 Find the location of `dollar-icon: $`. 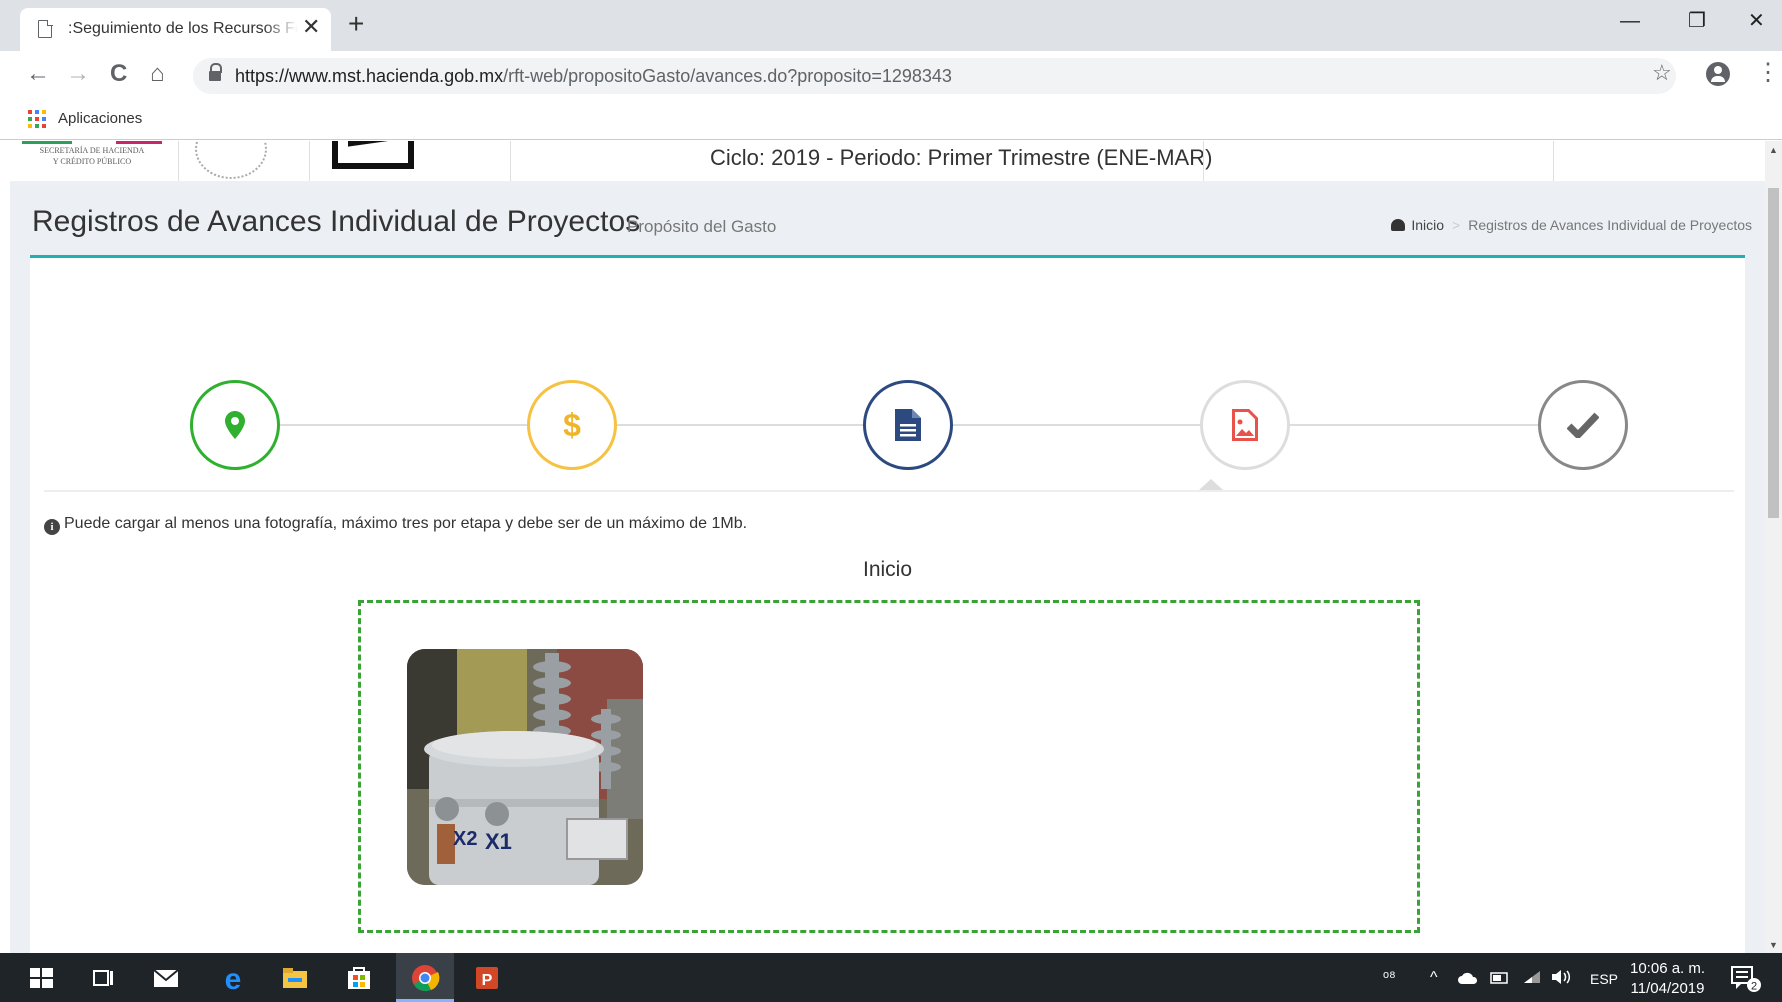

dollar-icon: $ is located at coordinates (572, 425).